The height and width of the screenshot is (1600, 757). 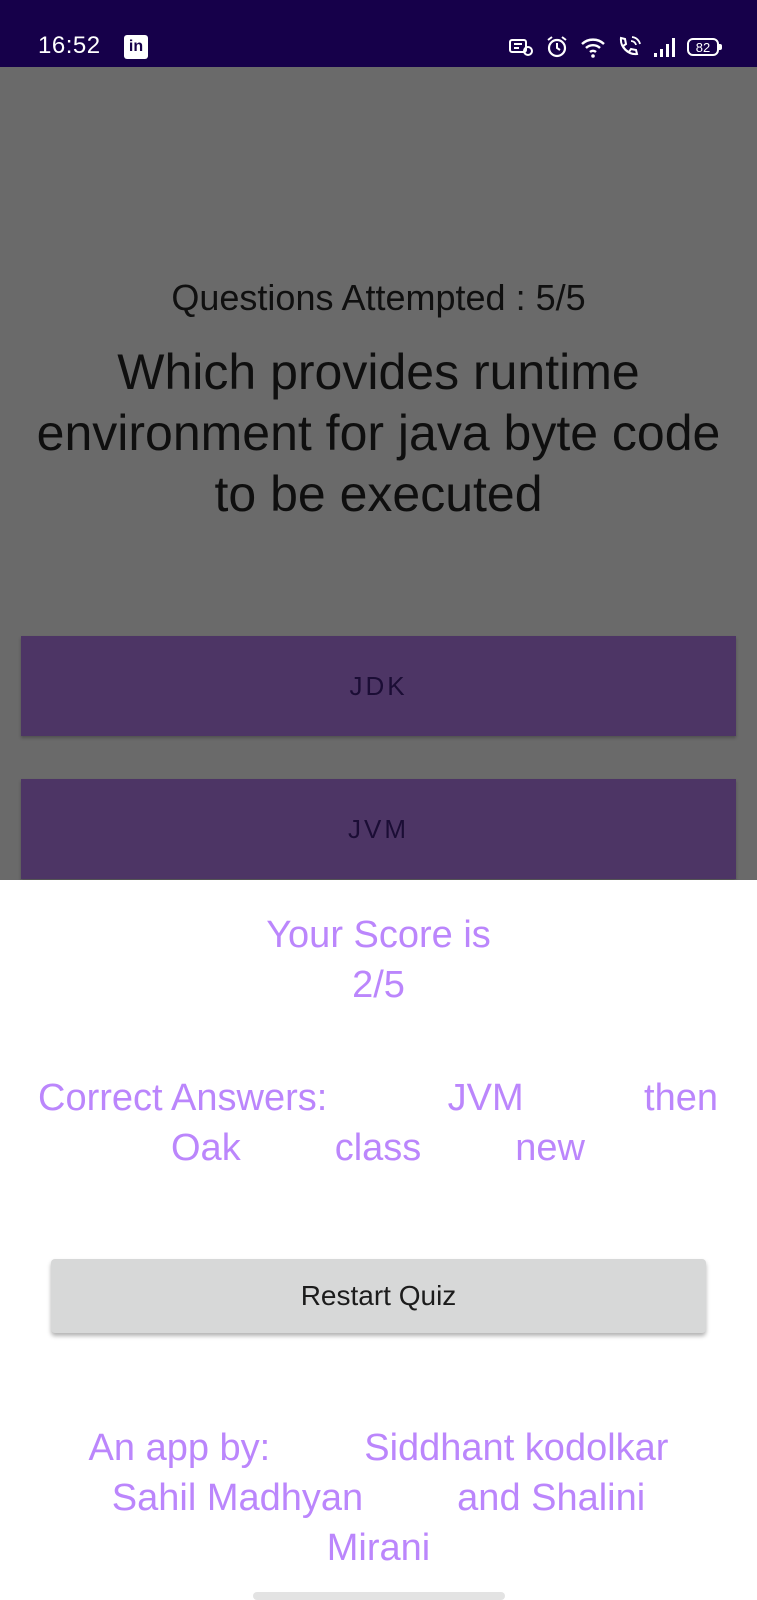 I want to click on correct-answers-line-1: Correct Answers: JVM then, so click(x=378, y=1098).